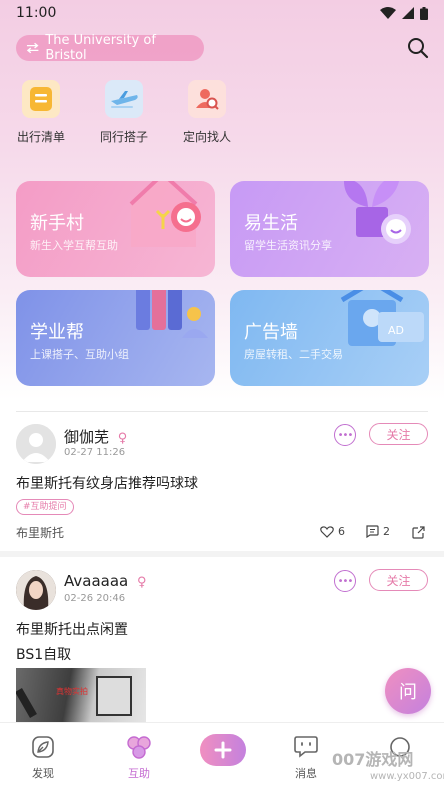 The height and width of the screenshot is (789, 444). I want to click on card-title: 易生活, so click(271, 223).